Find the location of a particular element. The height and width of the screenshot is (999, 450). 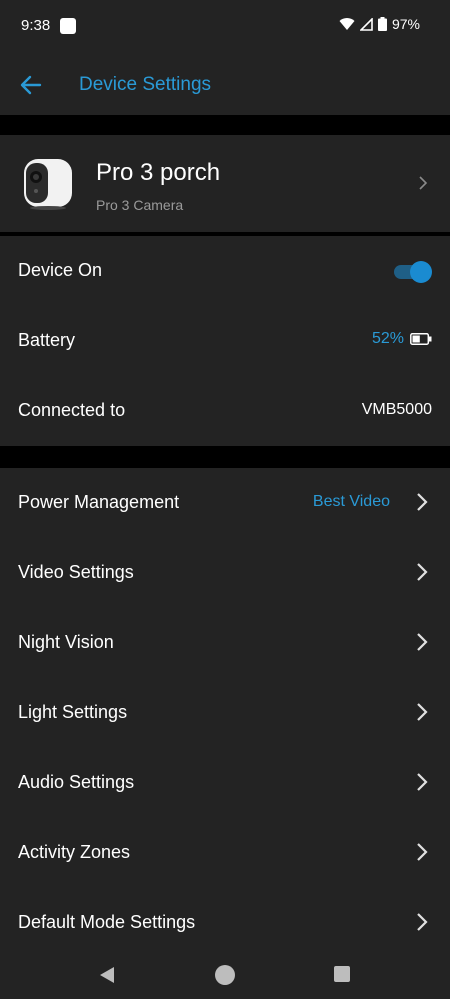

setting-activity-zones: Activity Zones is located at coordinates (225, 853).